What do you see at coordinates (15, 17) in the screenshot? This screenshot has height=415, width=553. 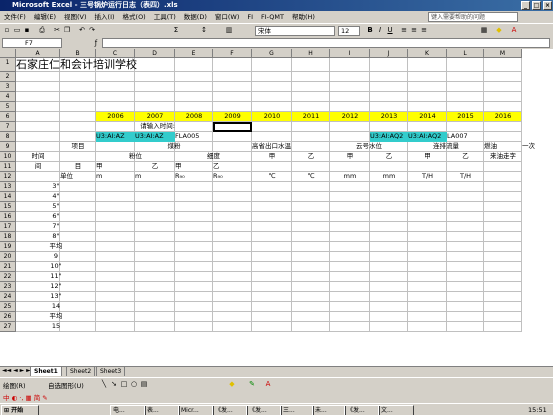 I see `menu-file: 文件(F)` at bounding box center [15, 17].